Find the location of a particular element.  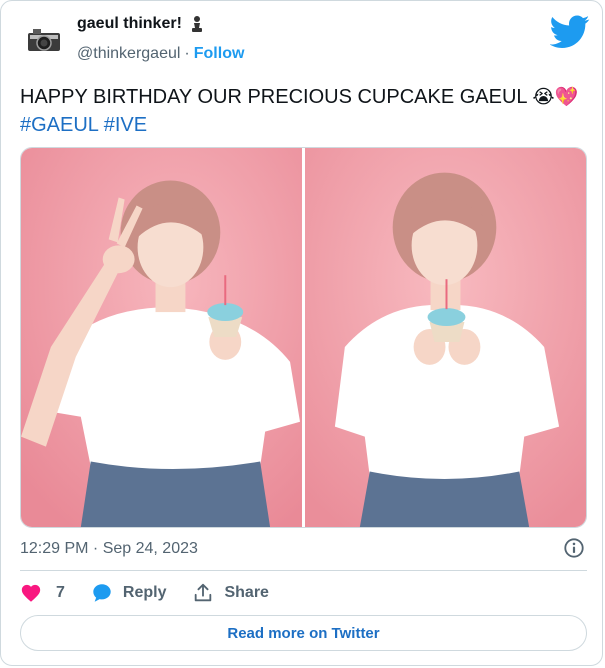

author-name: gaeul thinker! is located at coordinates (140, 24).